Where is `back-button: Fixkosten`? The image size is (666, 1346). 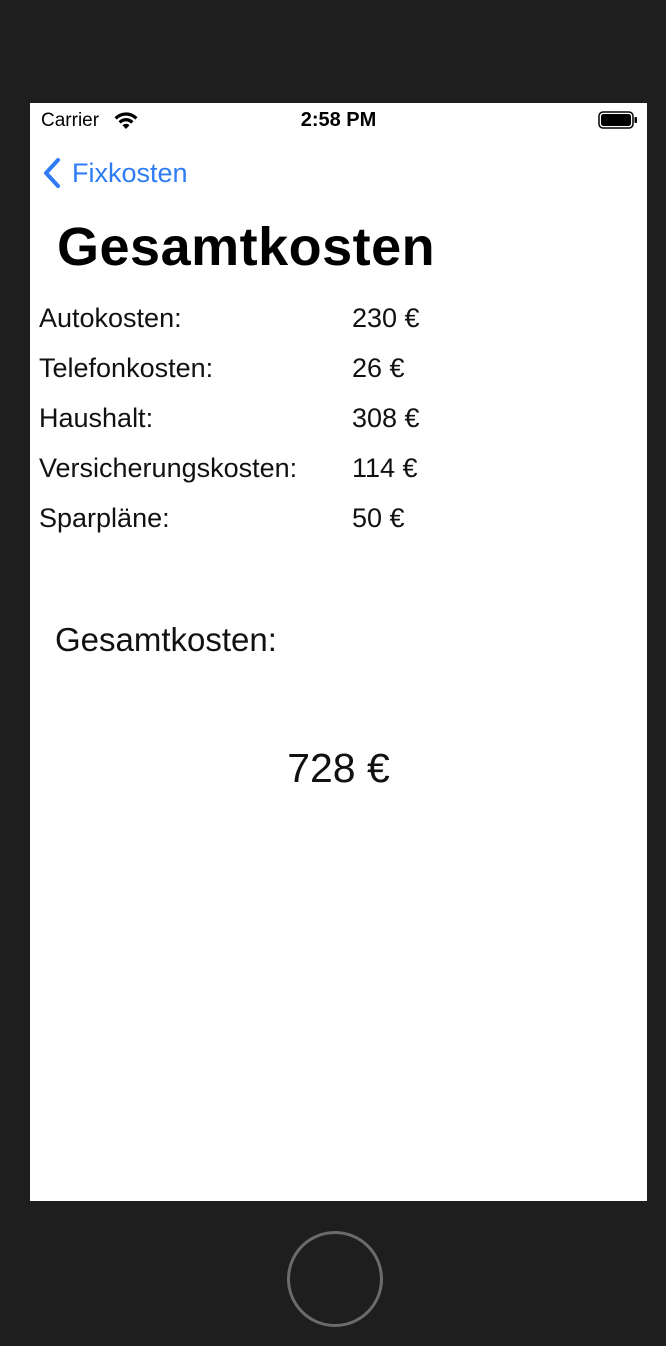 back-button: Fixkosten is located at coordinates (115, 173).